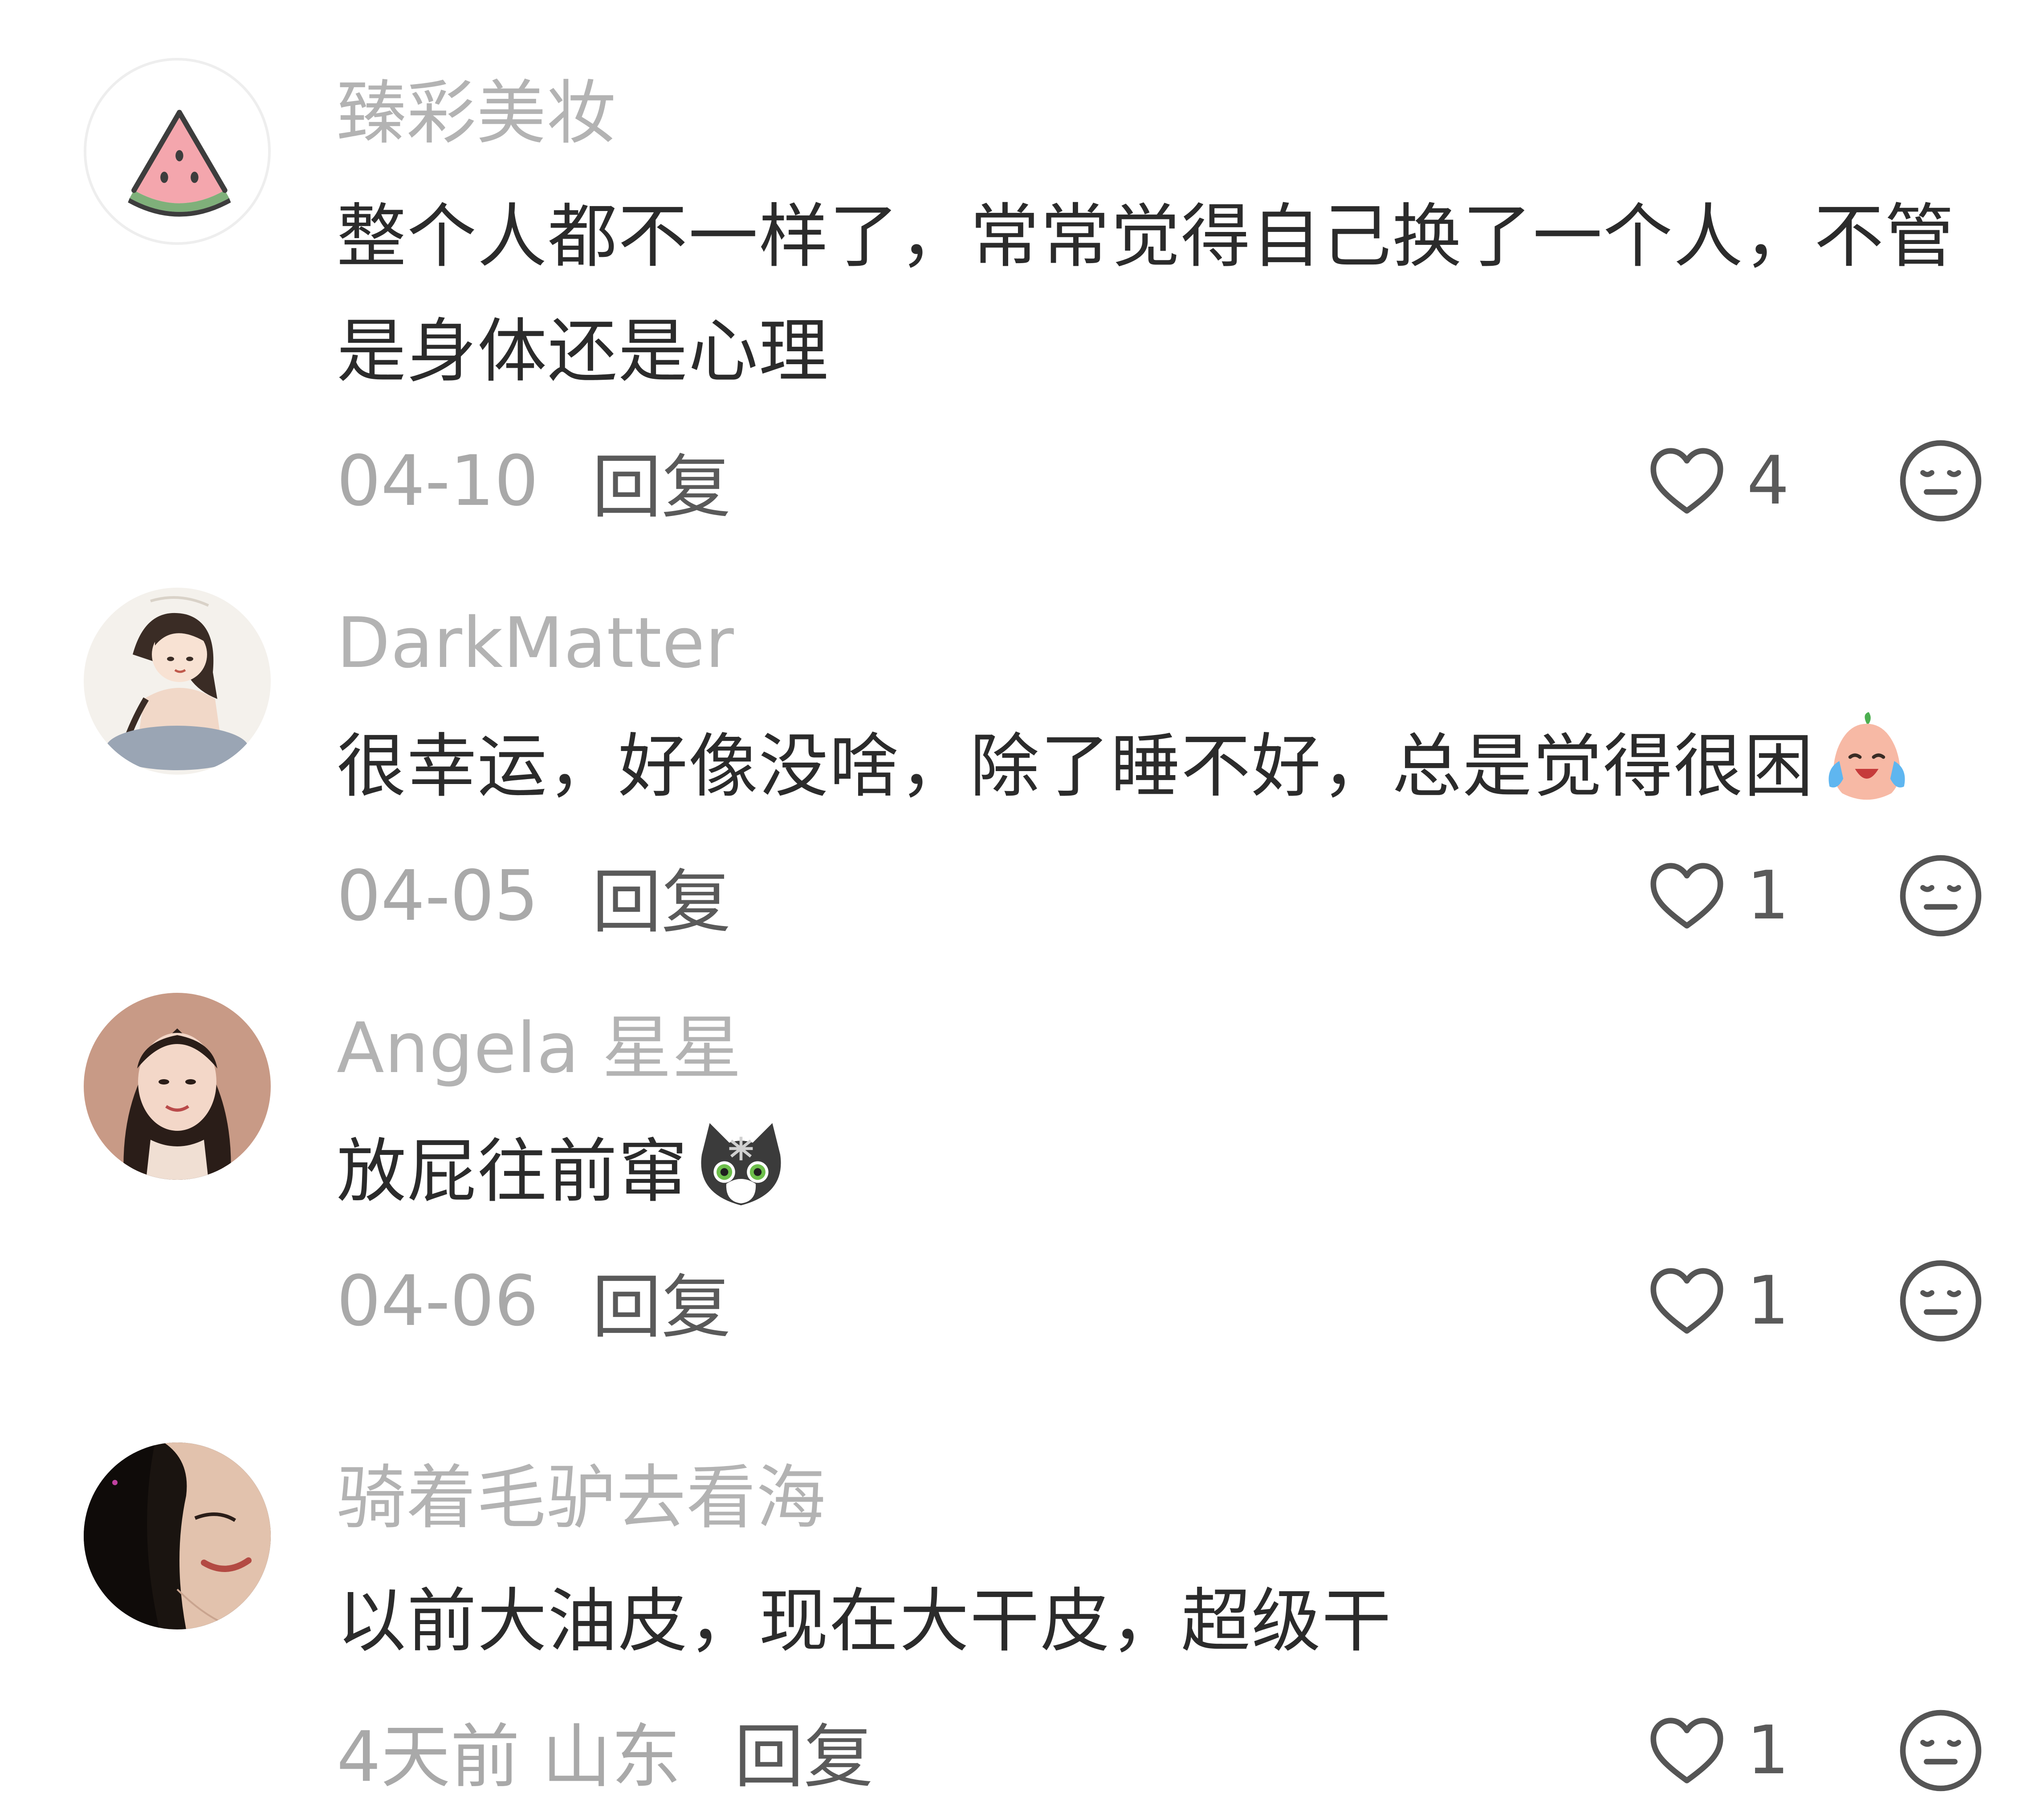 This screenshot has height=1820, width=2044. I want to click on comment-meta: 04-06 回复 1, so click(1161, 1301).